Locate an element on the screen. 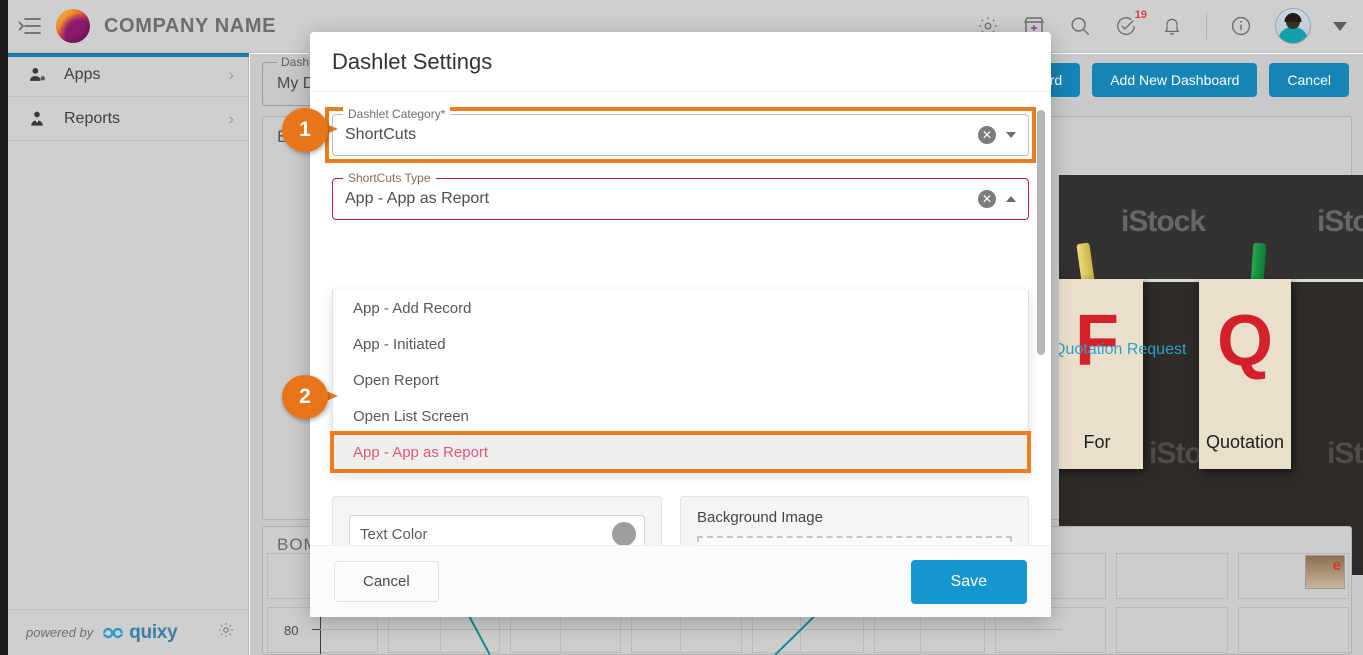 This screenshot has width=1363, height=655. tasks-check-icon: 19 is located at coordinates (1130, 23).